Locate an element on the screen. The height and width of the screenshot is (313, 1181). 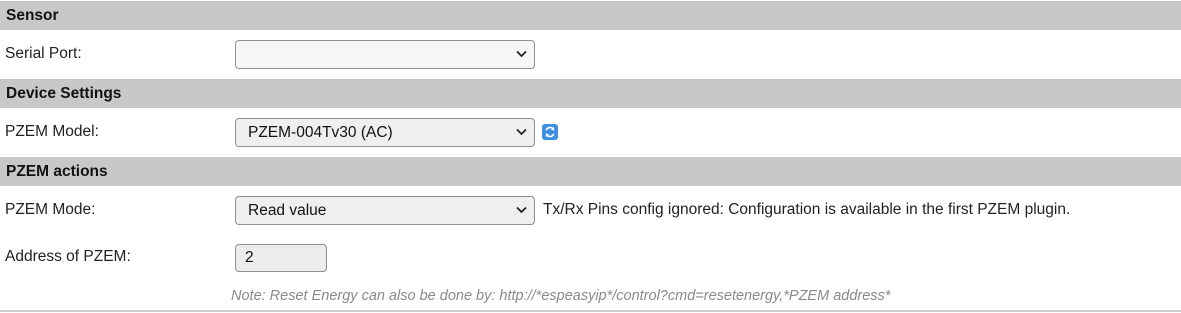
pzem-mode-label: PZEM Mode: is located at coordinates (50, 209).